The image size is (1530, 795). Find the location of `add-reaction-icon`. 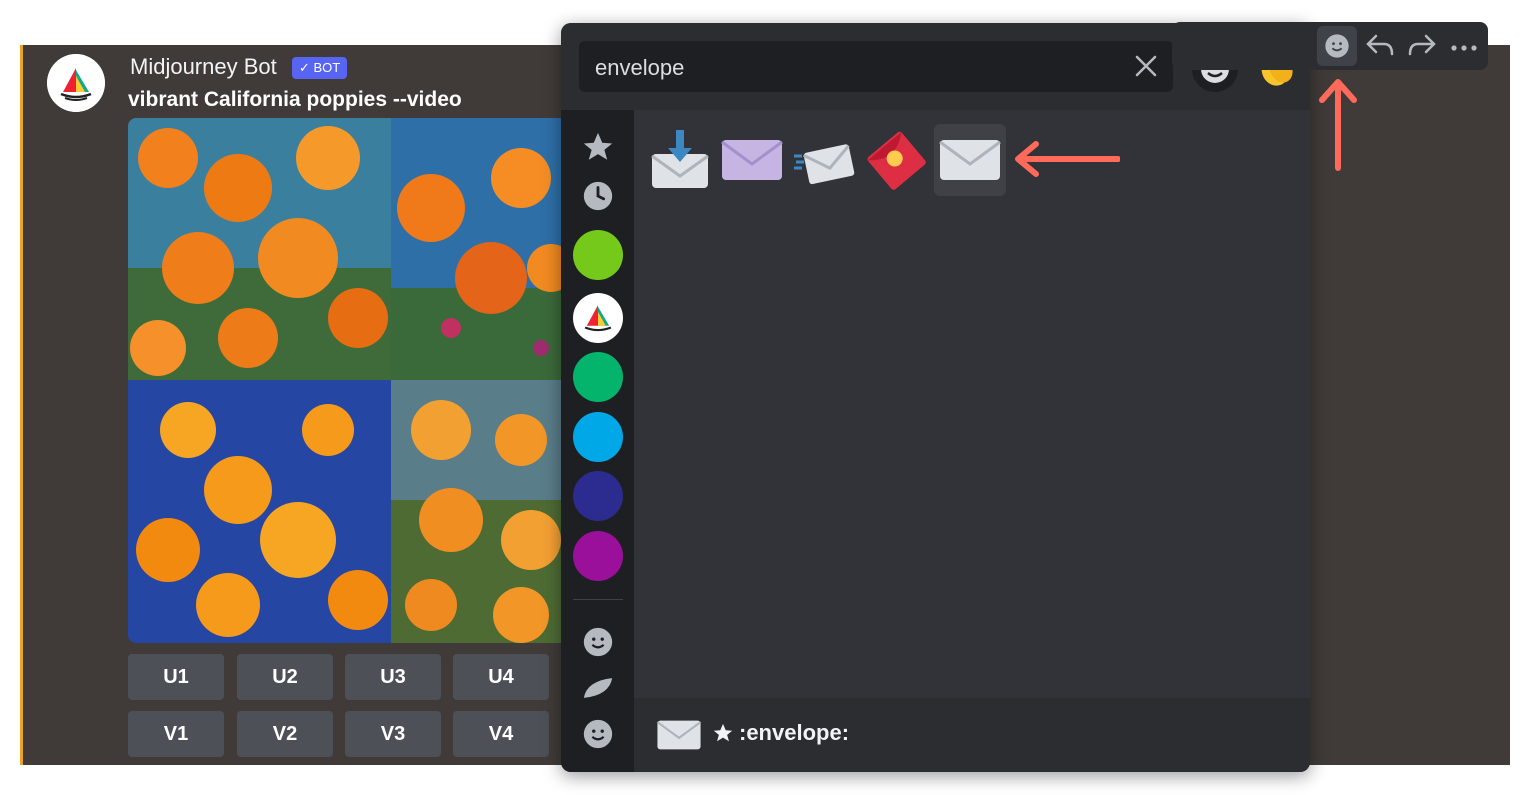

add-reaction-icon is located at coordinates (1337, 46).